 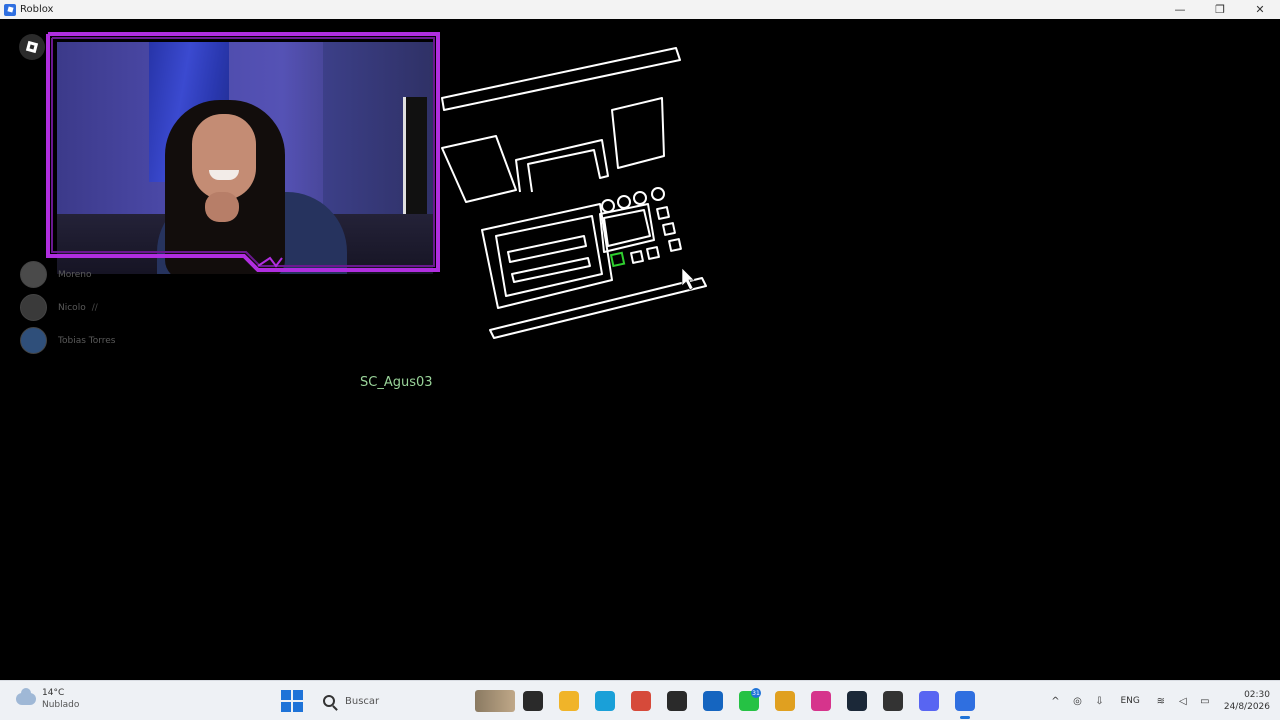 I want to click on task-view-icon, so click(x=533, y=701).